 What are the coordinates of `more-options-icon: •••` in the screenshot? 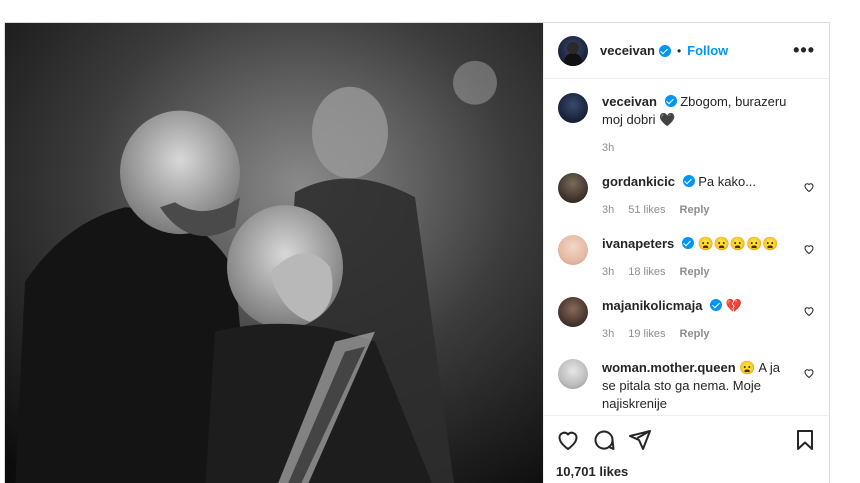 It's located at (804, 50).